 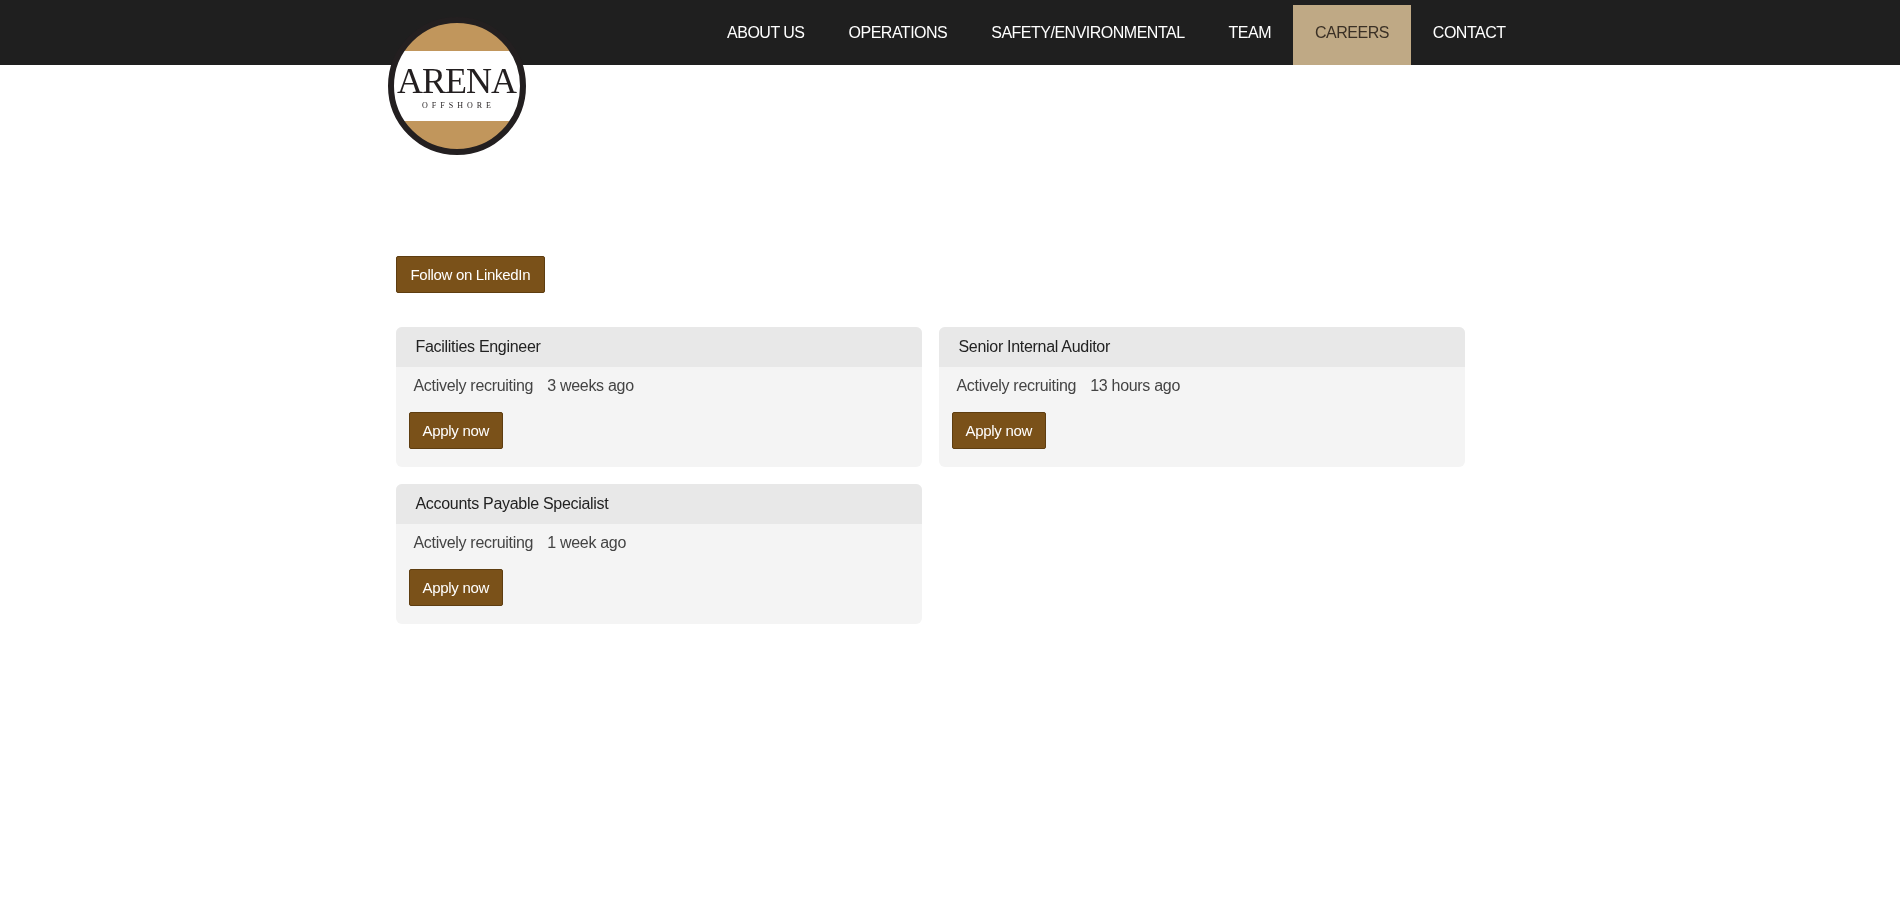 What do you see at coordinates (1352, 35) in the screenshot?
I see `nav-link: CAREERS` at bounding box center [1352, 35].